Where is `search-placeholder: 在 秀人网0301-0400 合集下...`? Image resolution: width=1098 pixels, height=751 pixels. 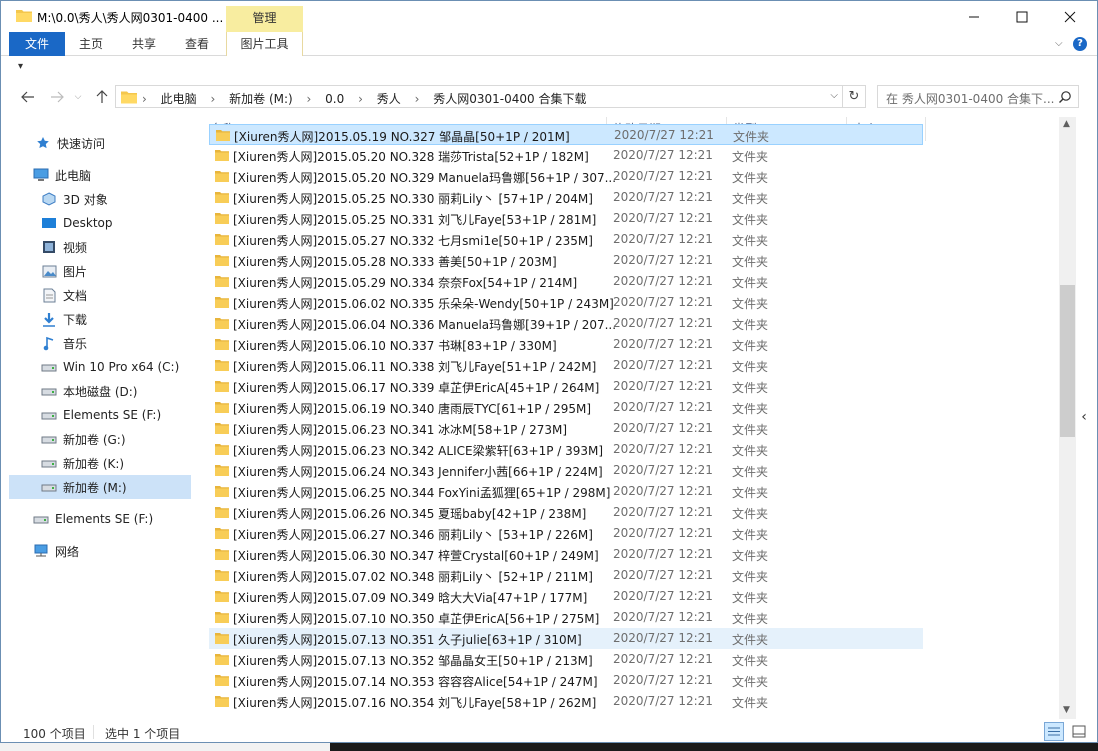
search-placeholder: 在 秀人网0301-0400 合集下... is located at coordinates (970, 99).